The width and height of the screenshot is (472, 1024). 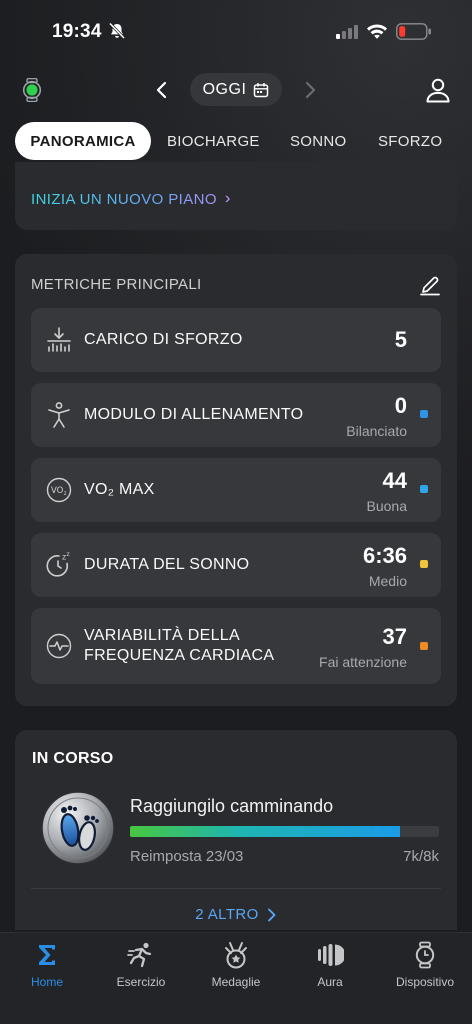 I want to click on show-more-link: 2 ALTRO, so click(x=236, y=914).